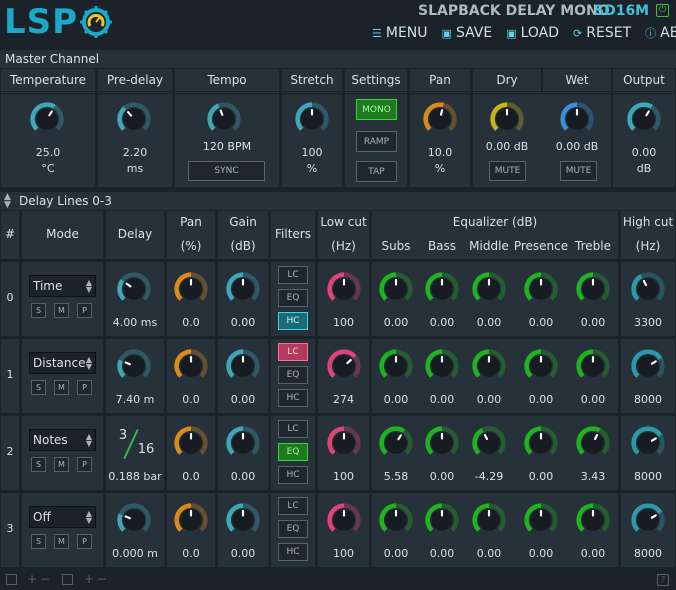 The image size is (676, 590). What do you see at coordinates (102, 579) in the screenshot?
I see `remove-icon-2: −` at bounding box center [102, 579].